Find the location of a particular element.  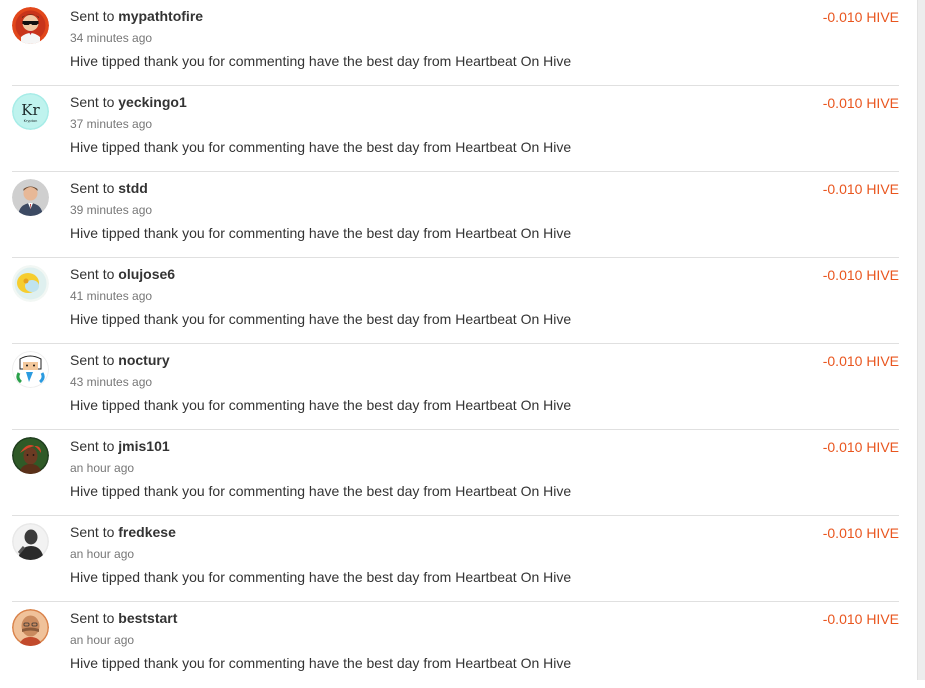

transfer-description: Sent to stdd is located at coordinates (109, 188).